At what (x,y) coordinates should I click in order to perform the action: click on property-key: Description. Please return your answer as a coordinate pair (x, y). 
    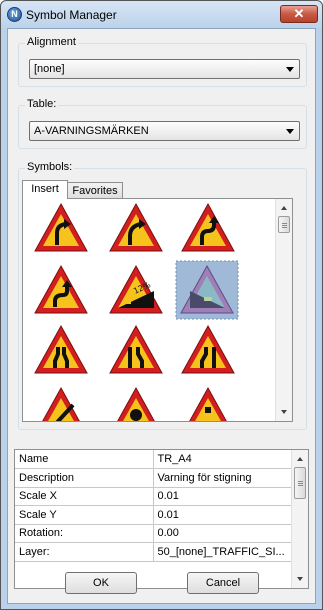
    Looking at the image, I should click on (84, 478).